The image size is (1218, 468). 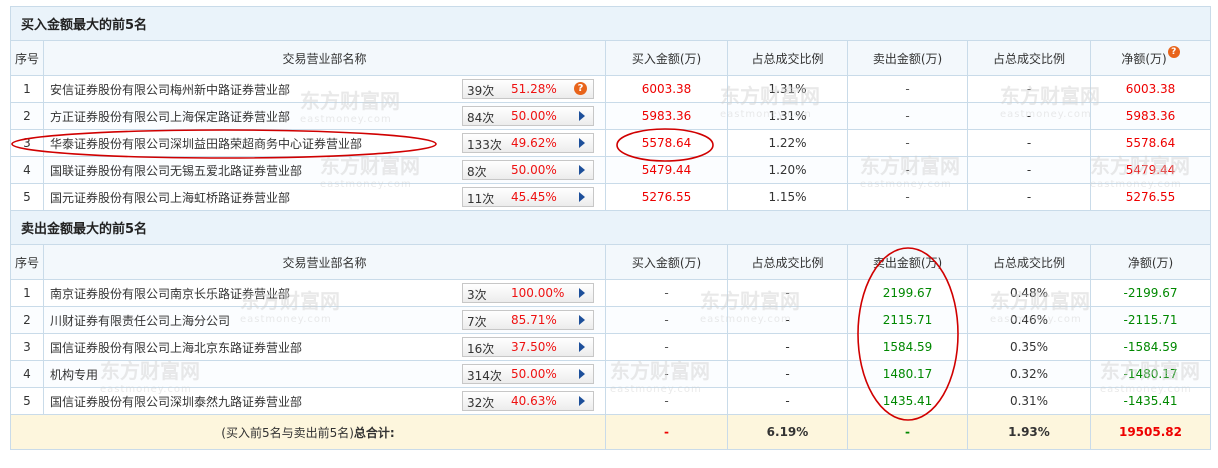 I want to click on broker-cell: 华泰证券股份有限公司深圳益田路荣超商务中心证券营业部 133次 49.62%, so click(x=324, y=143).